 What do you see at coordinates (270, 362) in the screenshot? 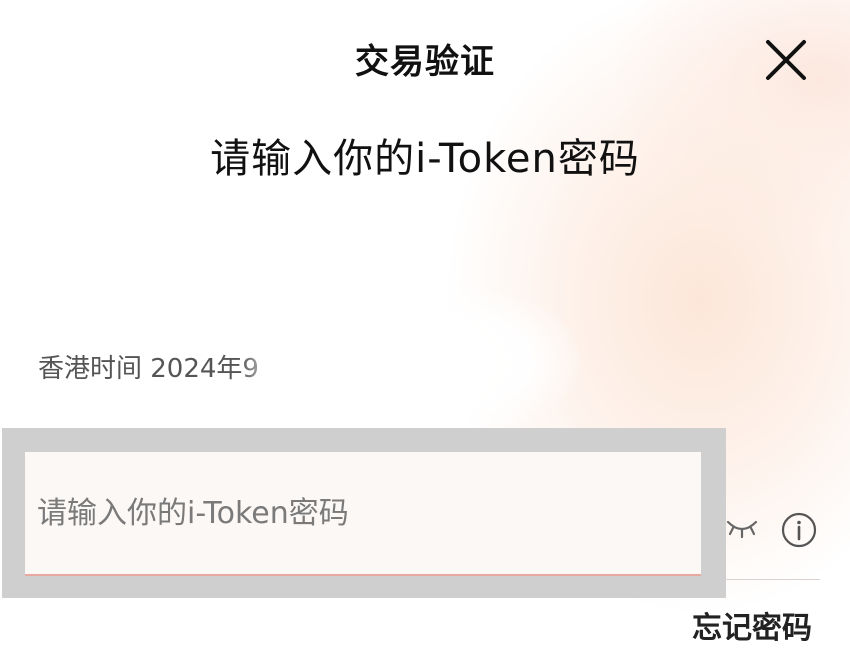
I see `timestamp-fade` at bounding box center [270, 362].